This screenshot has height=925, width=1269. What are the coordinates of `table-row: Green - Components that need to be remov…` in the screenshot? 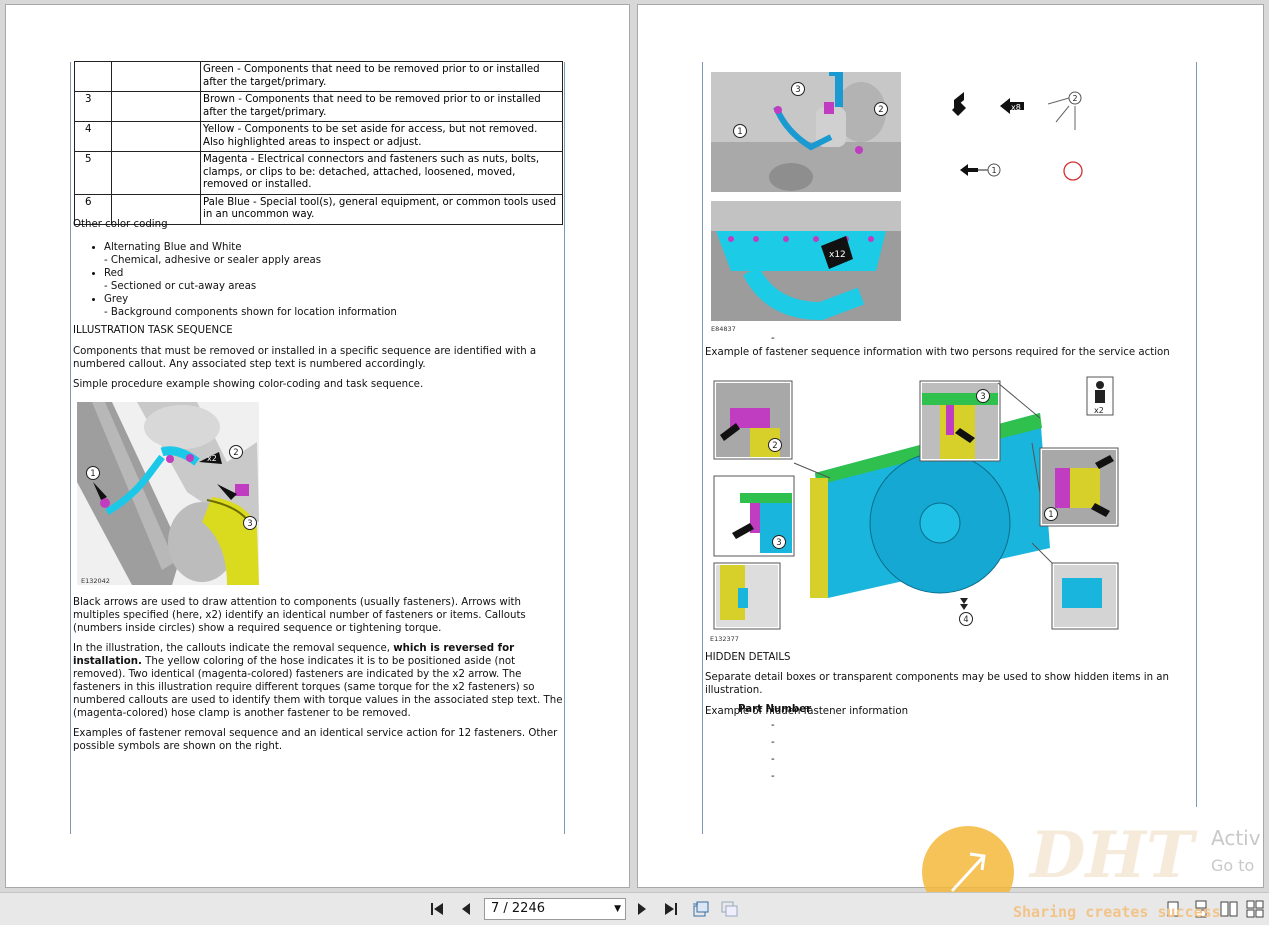 It's located at (318, 76).